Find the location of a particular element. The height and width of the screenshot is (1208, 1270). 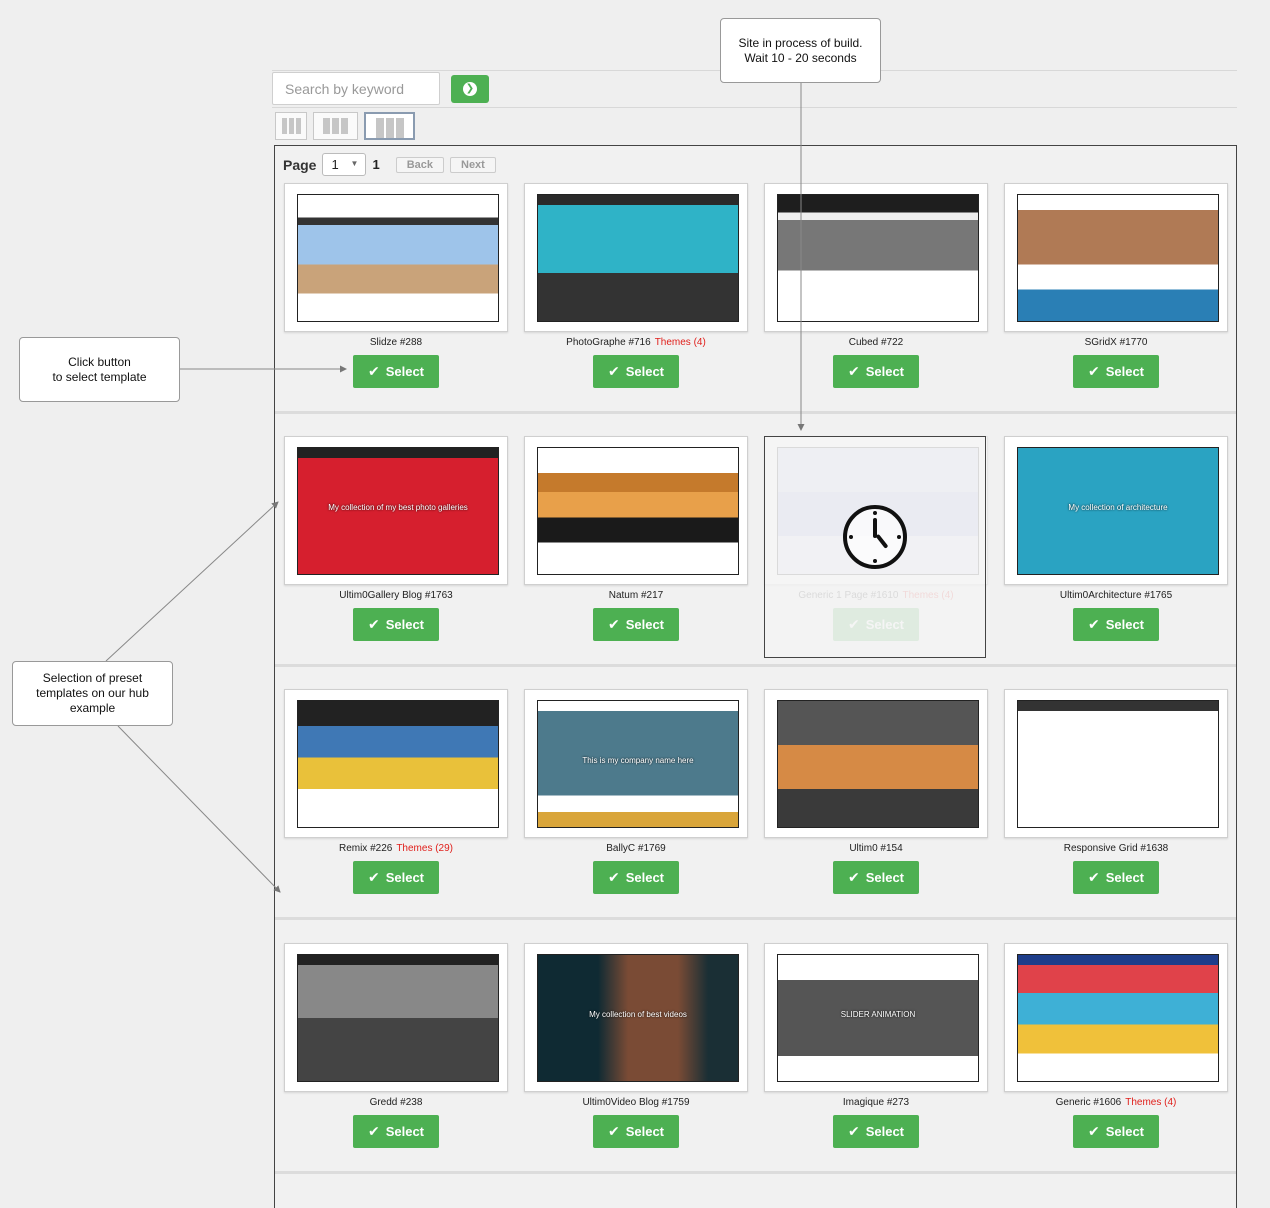

callout-line: Site in process of build. is located at coordinates (800, 42).